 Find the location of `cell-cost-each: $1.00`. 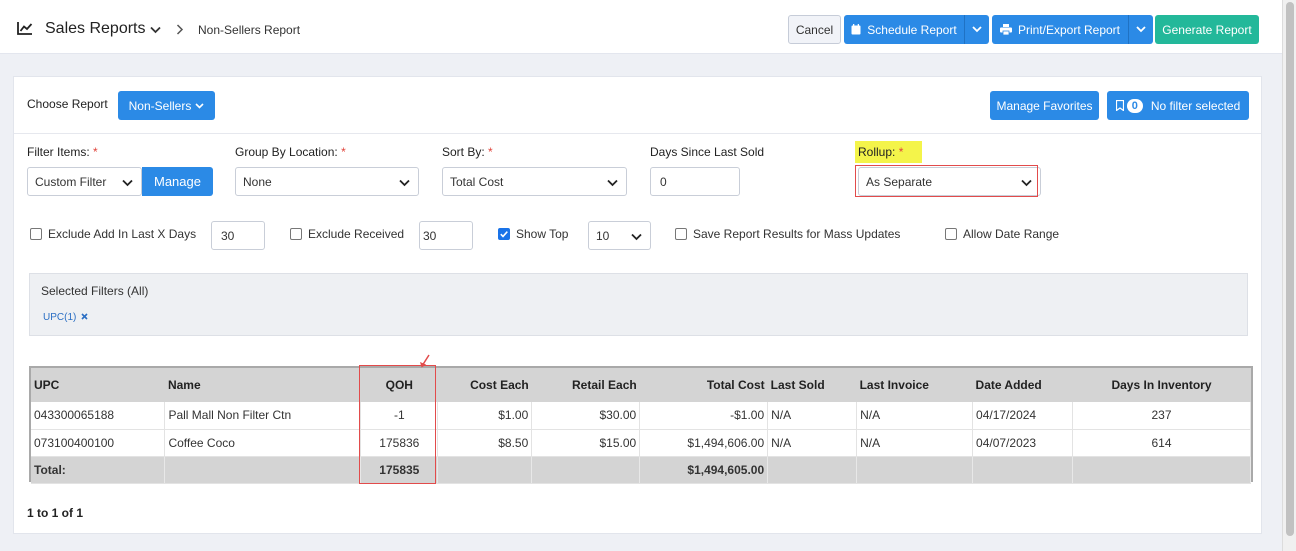

cell-cost-each: $1.00 is located at coordinates (485, 416).